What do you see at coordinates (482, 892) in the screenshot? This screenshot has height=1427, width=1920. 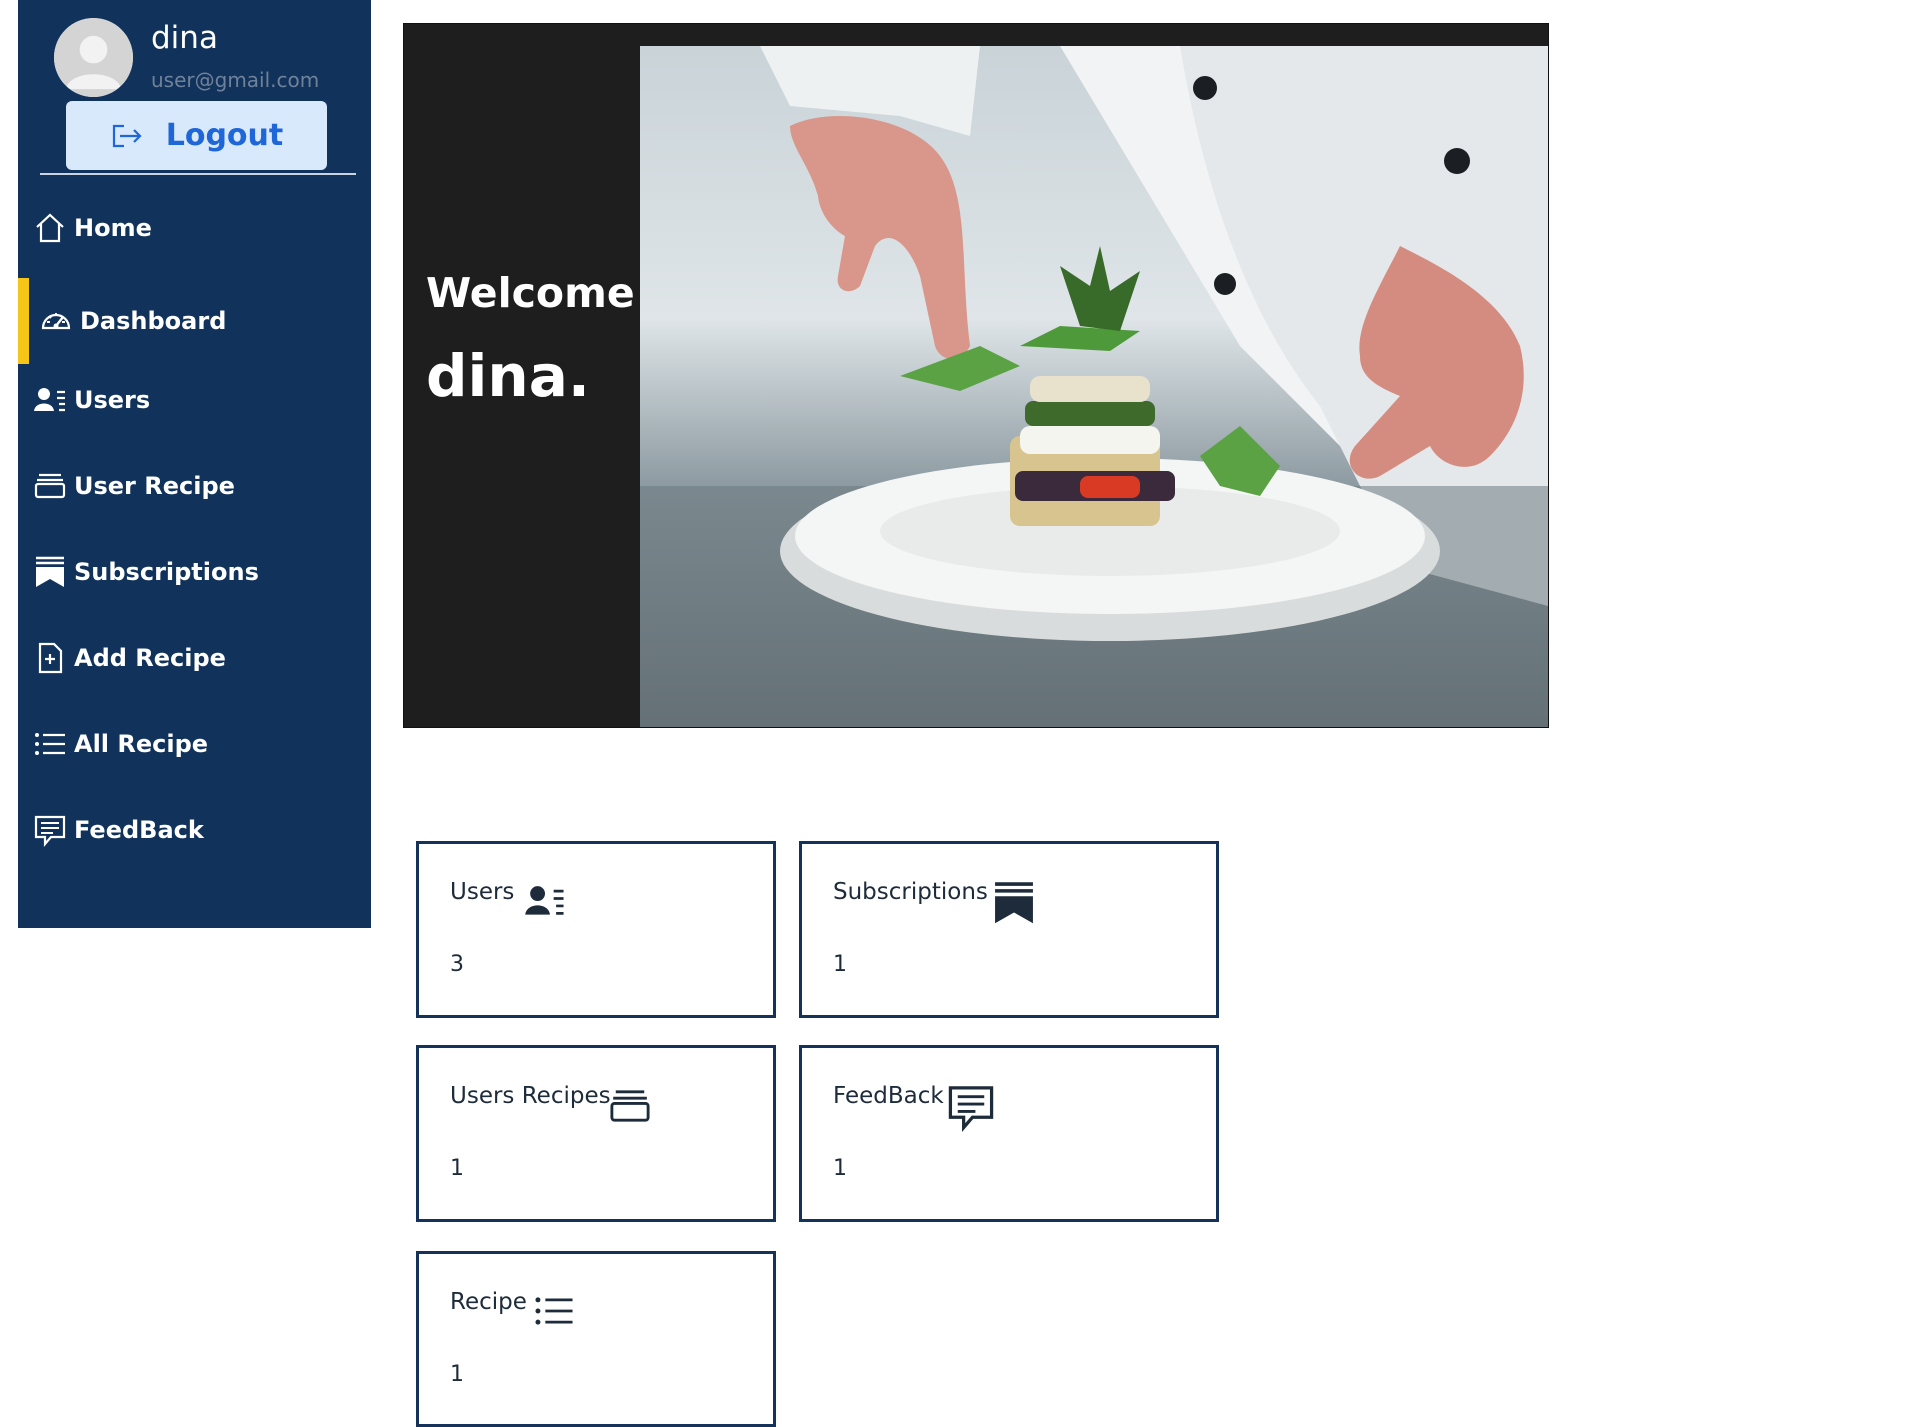 I see `card-title: Users` at bounding box center [482, 892].